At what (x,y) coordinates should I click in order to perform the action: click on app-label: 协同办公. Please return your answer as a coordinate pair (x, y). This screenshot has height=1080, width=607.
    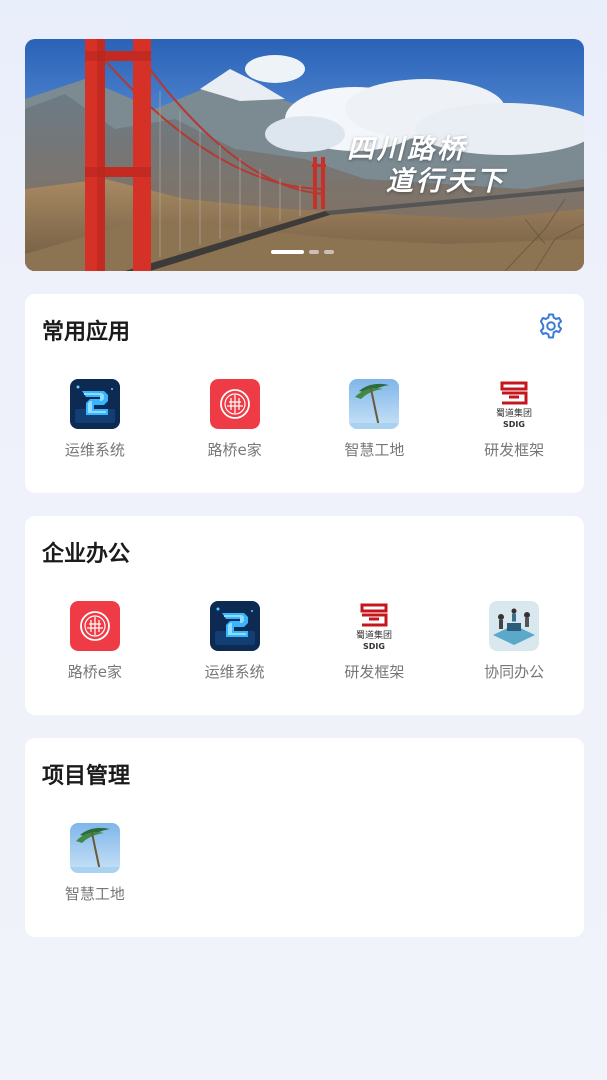
    Looking at the image, I should click on (514, 672).